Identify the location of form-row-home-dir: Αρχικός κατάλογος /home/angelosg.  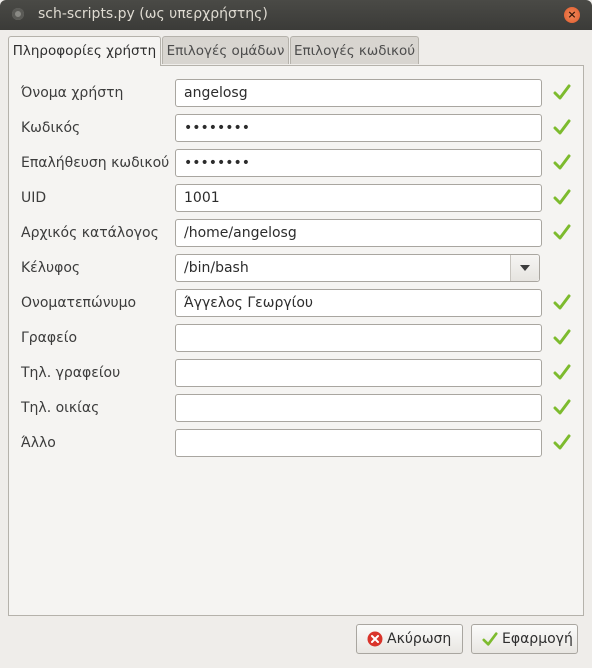
(297, 233).